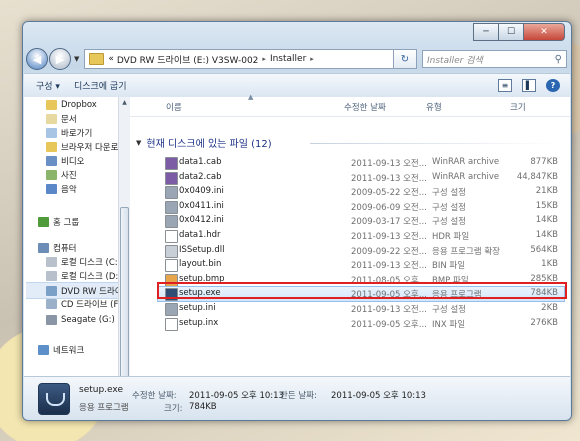  I want to click on column-name: 이름, so click(174, 107).